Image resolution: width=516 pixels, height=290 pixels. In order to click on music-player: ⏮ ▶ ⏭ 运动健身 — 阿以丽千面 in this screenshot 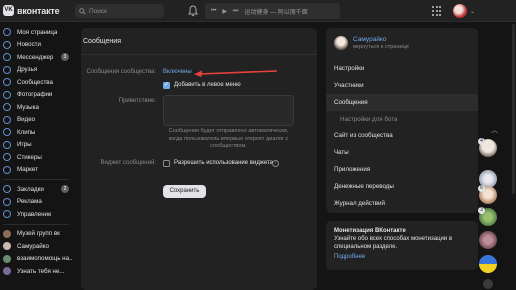, I will do `click(272, 11)`.